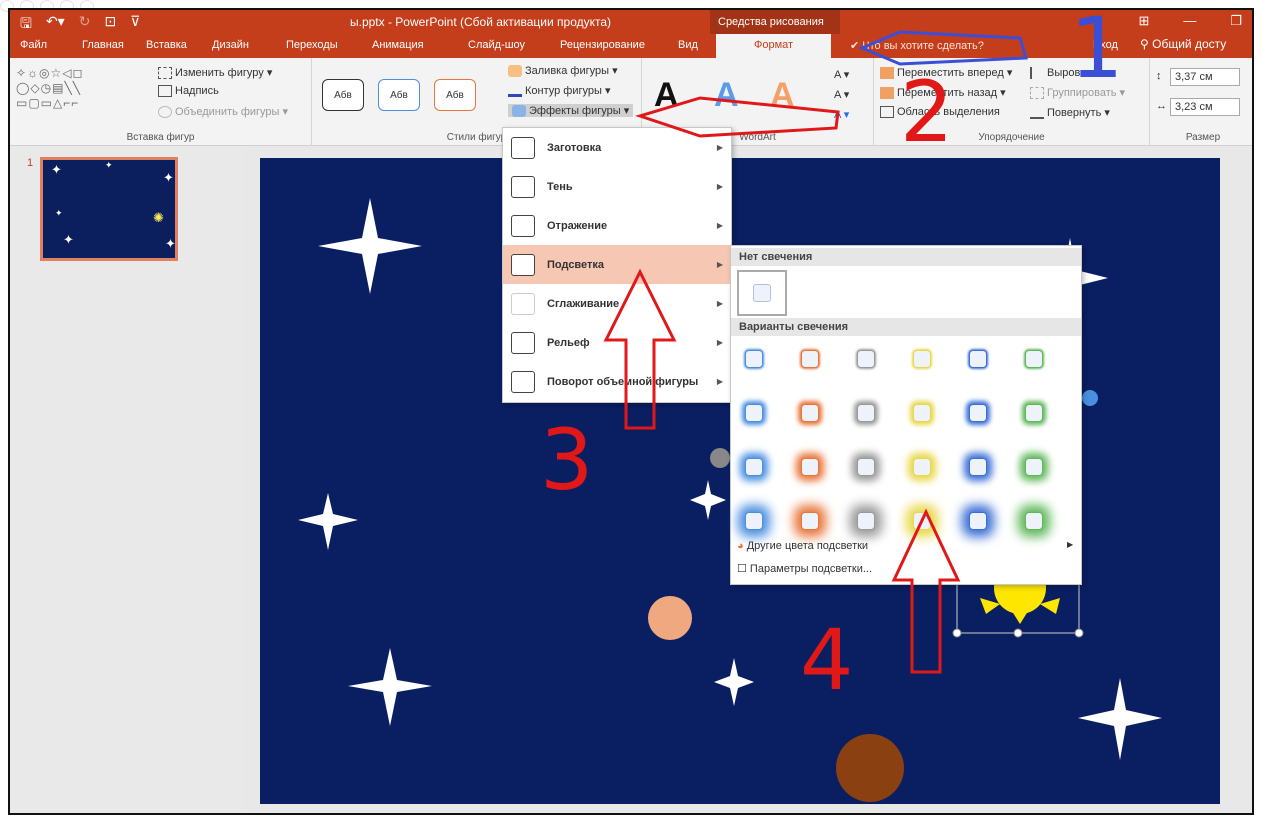 The image size is (1262, 815). I want to click on menu-item-3d-rotation: Поворот объемной фигуры ▶, so click(617, 381).